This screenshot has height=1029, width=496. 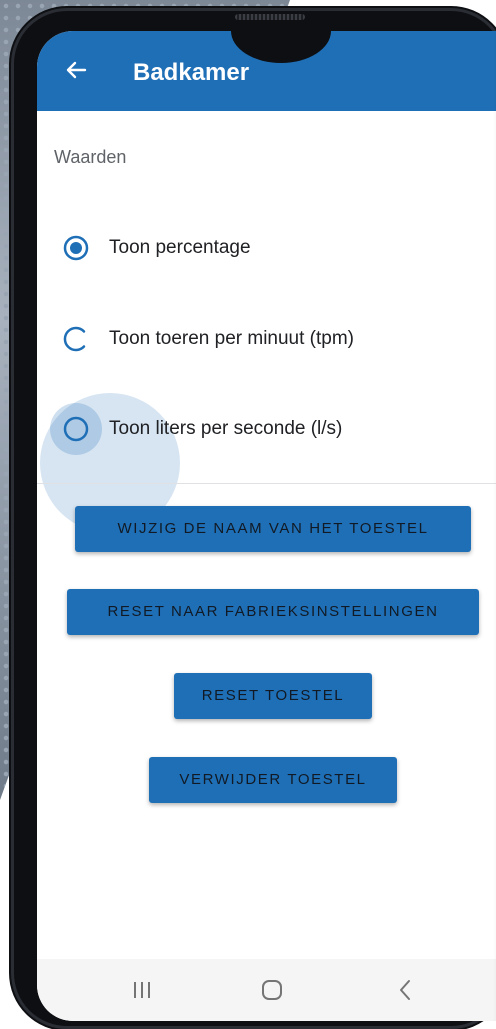 What do you see at coordinates (180, 247) in the screenshot?
I see `option-label: Toon percentage` at bounding box center [180, 247].